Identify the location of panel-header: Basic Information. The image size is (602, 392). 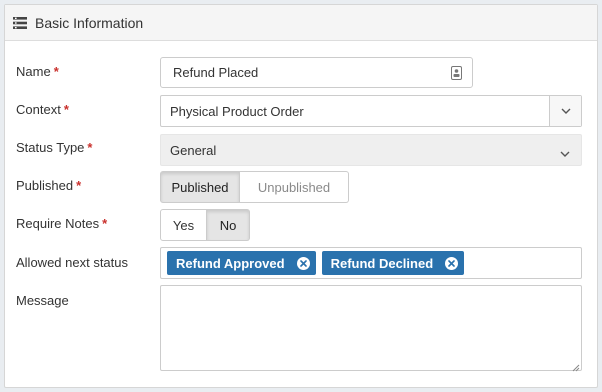
(301, 23).